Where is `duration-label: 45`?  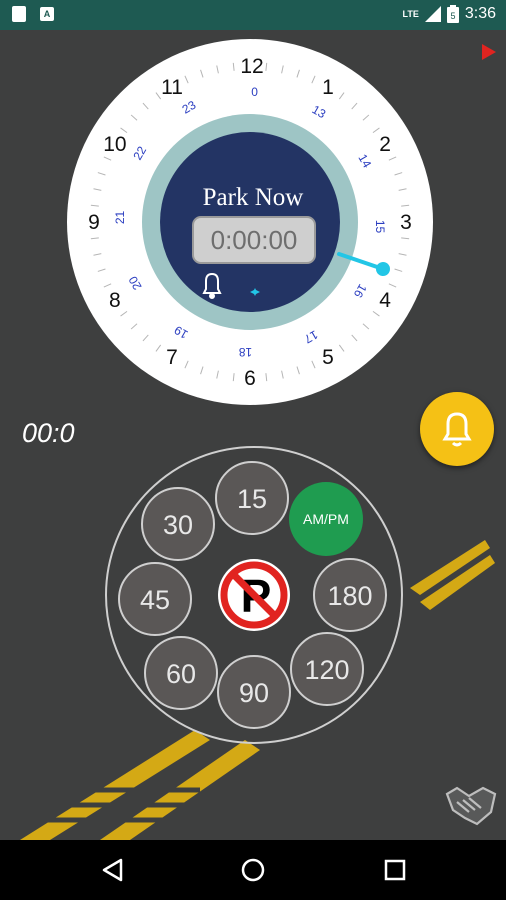 duration-label: 45 is located at coordinates (155, 600).